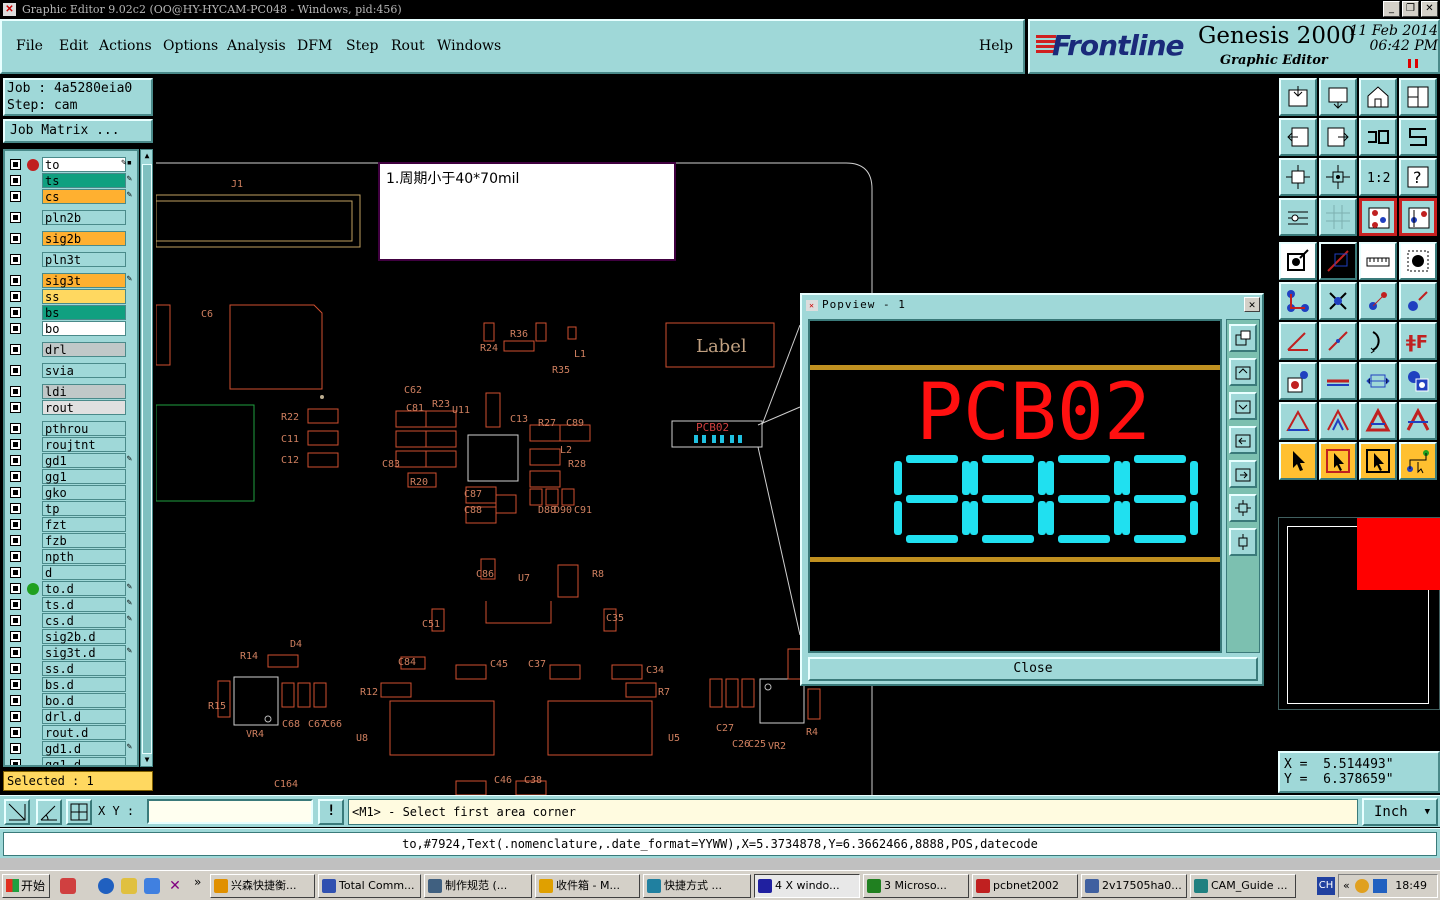 This screenshot has width=1440, height=900. What do you see at coordinates (84, 312) in the screenshot?
I see `layer-name: bs` at bounding box center [84, 312].